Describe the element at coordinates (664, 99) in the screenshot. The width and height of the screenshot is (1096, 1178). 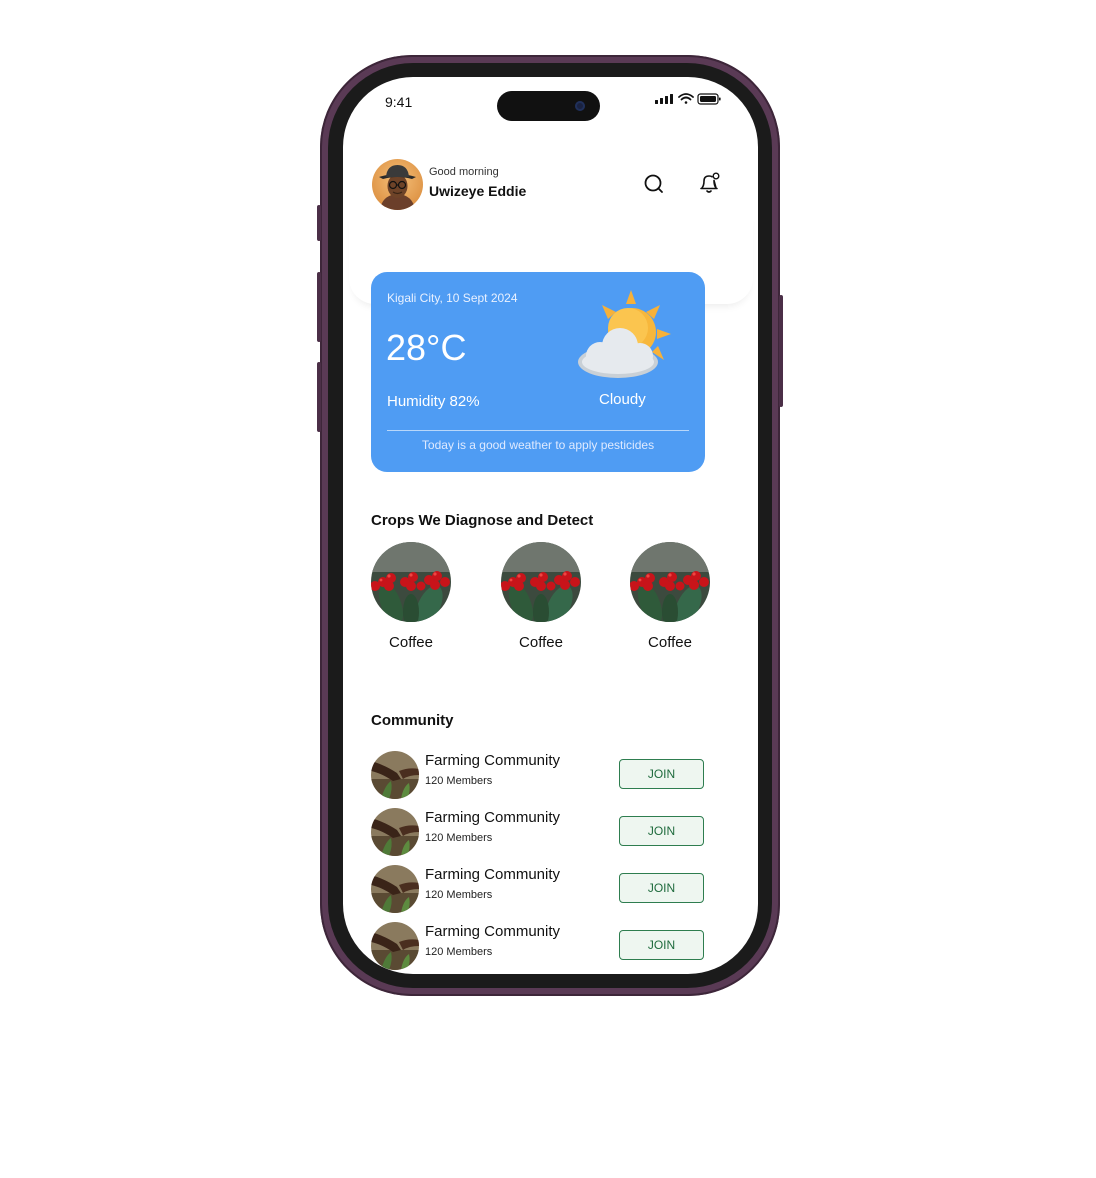
I see `signal-icon` at that location.